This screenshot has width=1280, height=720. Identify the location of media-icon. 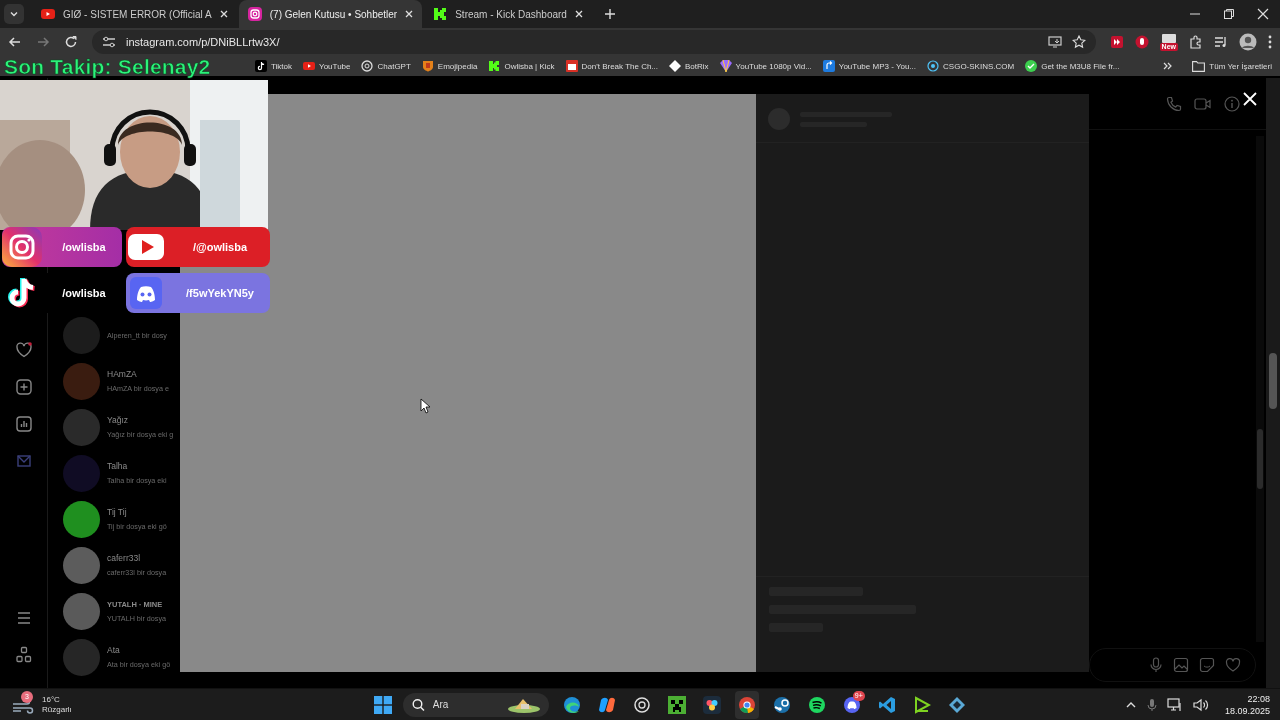
(1221, 42).